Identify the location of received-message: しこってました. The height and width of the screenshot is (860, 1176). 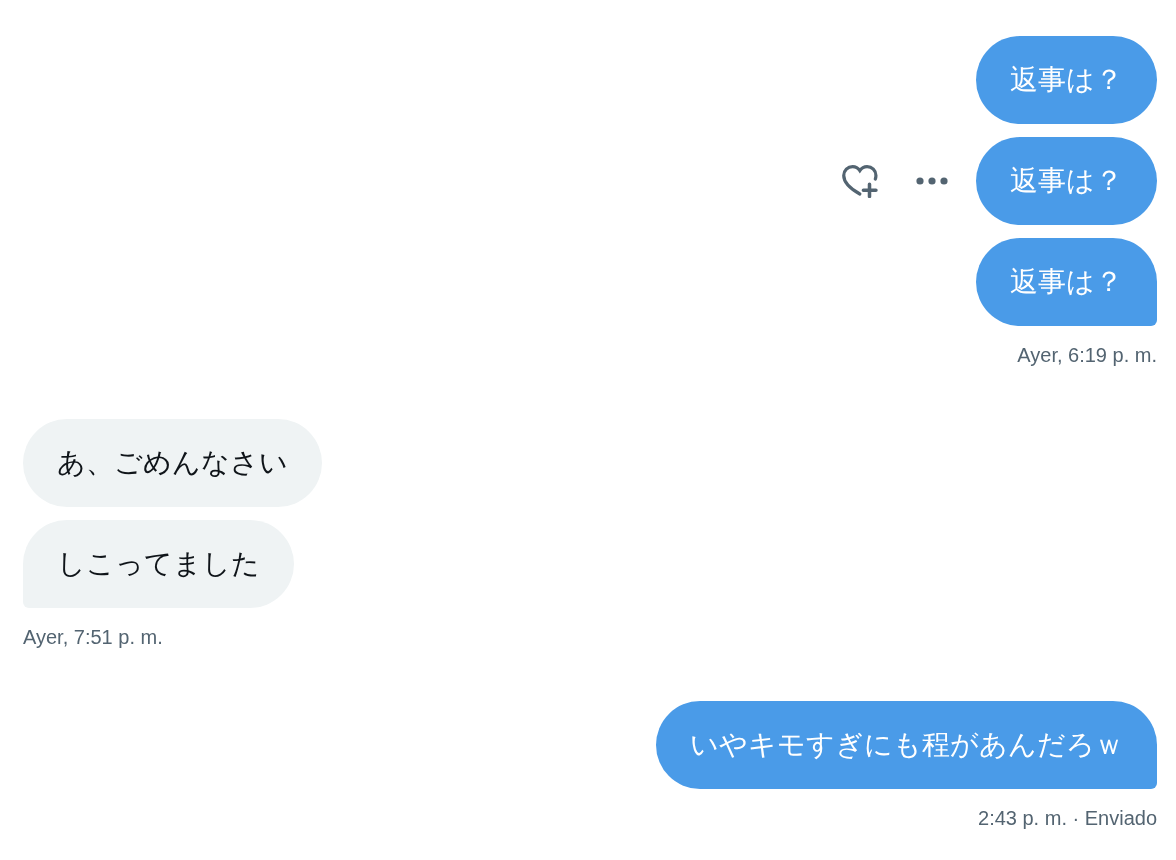
(158, 564).